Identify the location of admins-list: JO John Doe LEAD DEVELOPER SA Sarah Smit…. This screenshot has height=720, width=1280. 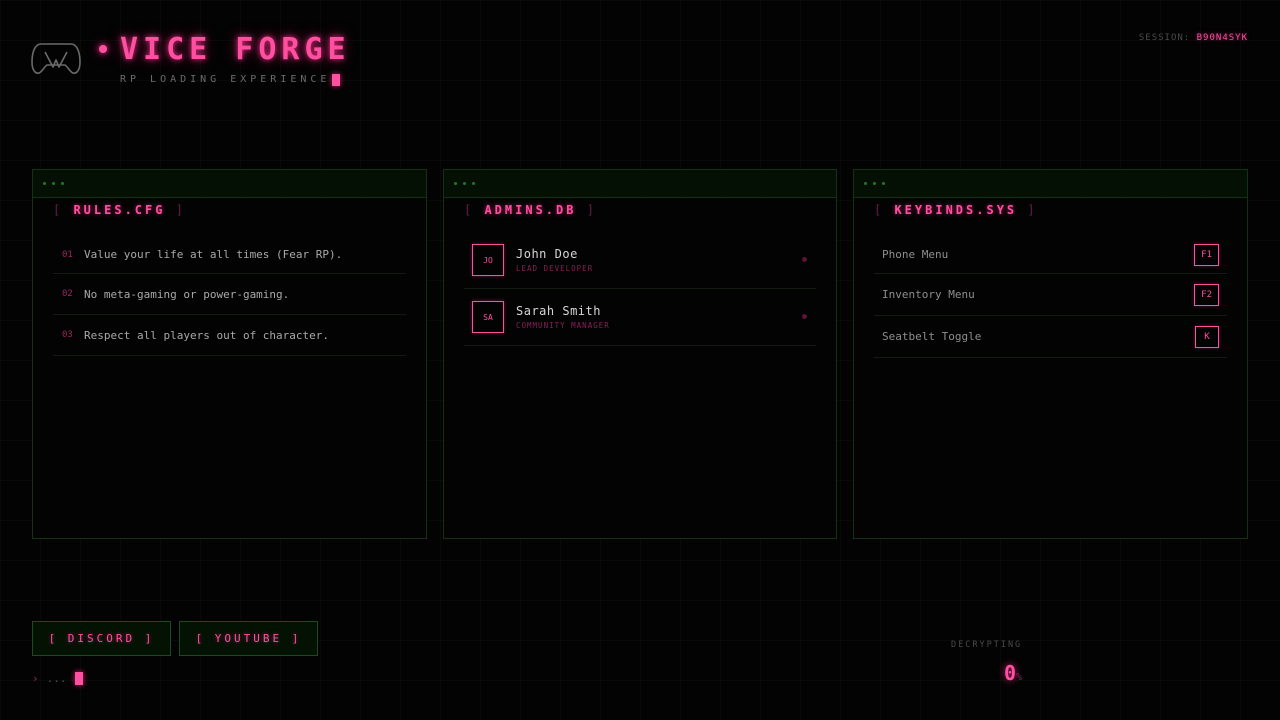
(640, 289).